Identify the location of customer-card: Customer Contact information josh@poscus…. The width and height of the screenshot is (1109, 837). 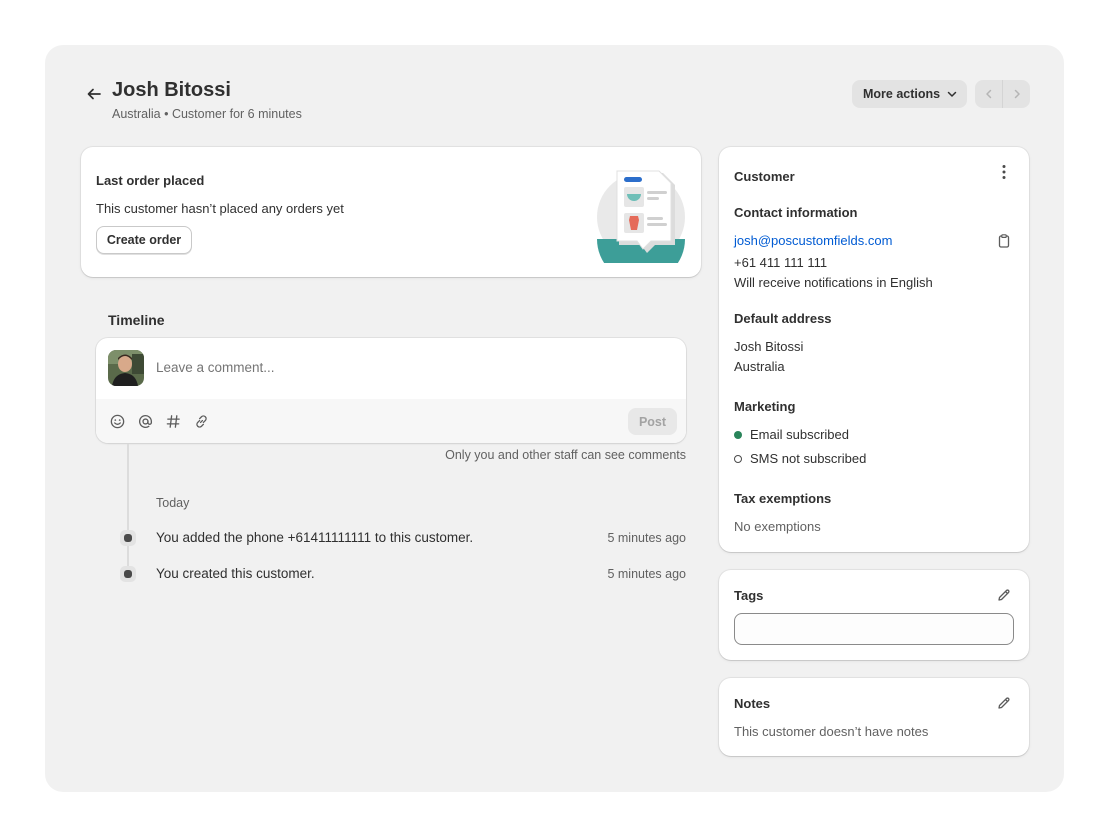
(874, 349).